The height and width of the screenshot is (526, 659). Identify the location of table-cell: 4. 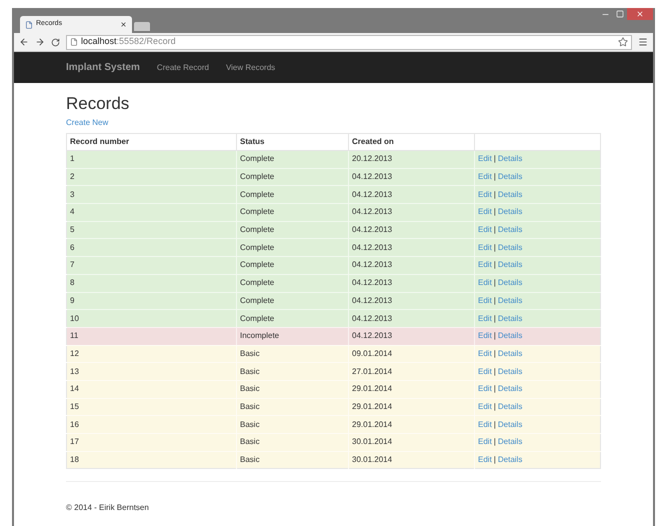
(151, 213).